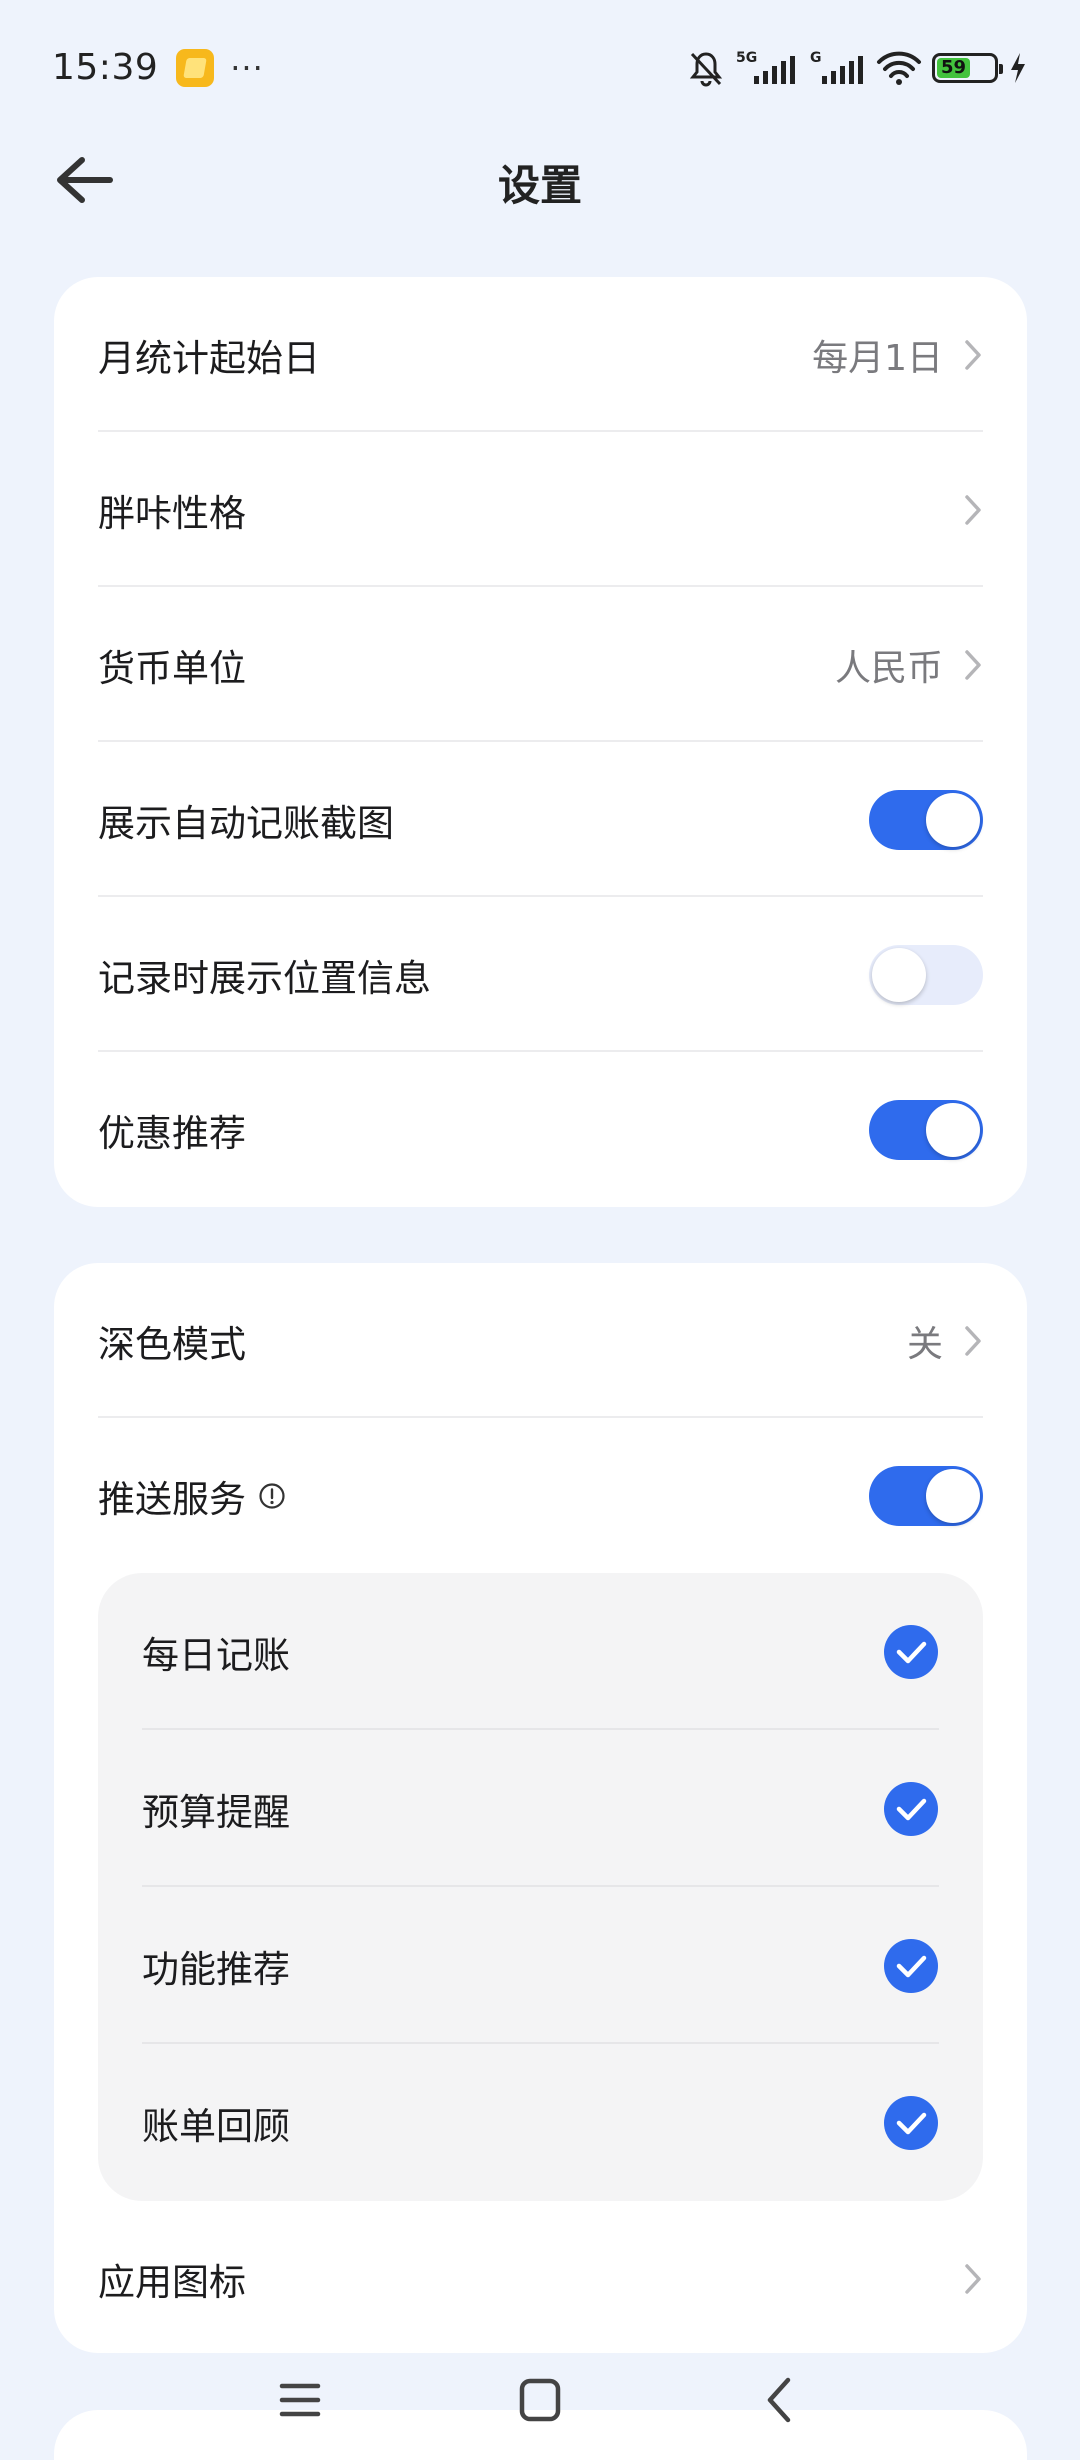 This screenshot has width=1080, height=2460. I want to click on push-service-toggle, so click(926, 1495).